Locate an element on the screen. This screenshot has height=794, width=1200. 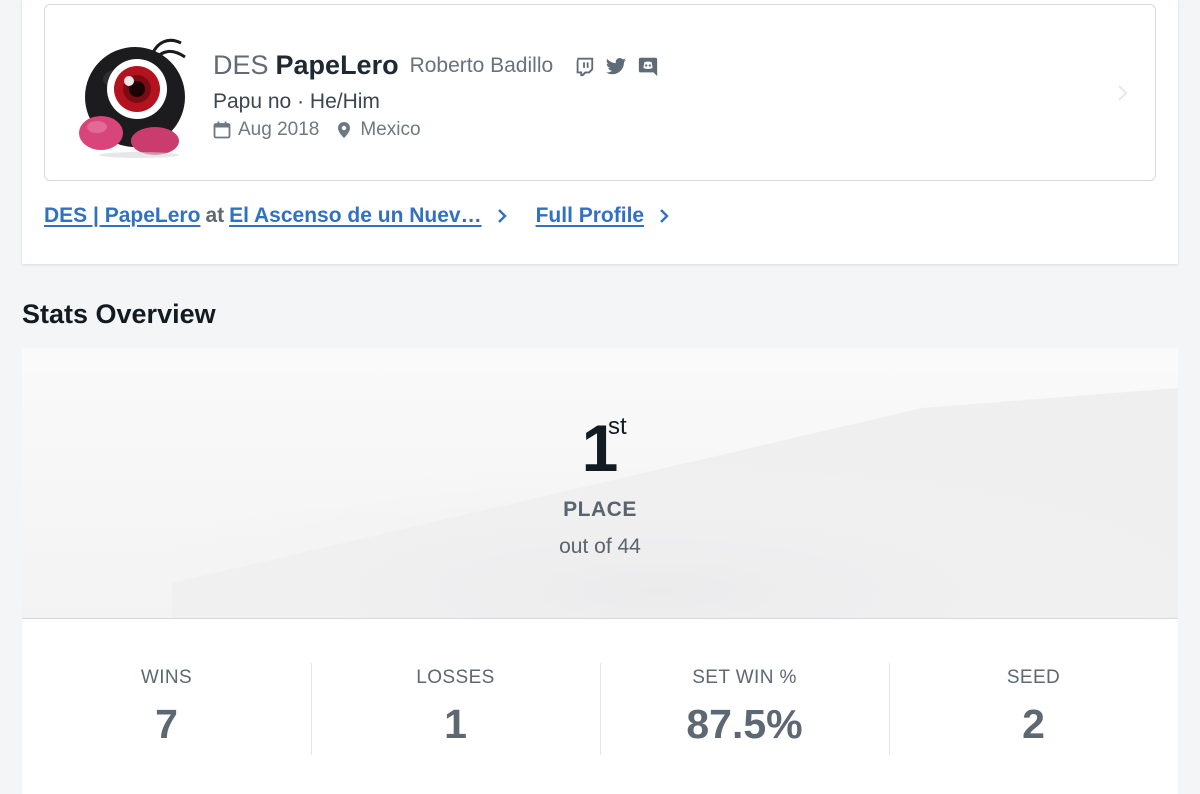
stat-set-win-percent: SET WIN % 87.5% is located at coordinates (744, 706).